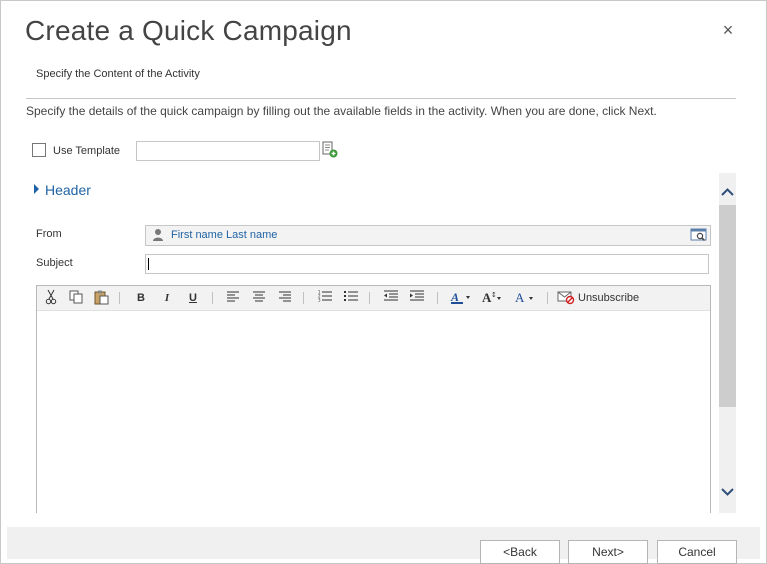 The height and width of the screenshot is (564, 767). I want to click on subject-input, so click(427, 264).